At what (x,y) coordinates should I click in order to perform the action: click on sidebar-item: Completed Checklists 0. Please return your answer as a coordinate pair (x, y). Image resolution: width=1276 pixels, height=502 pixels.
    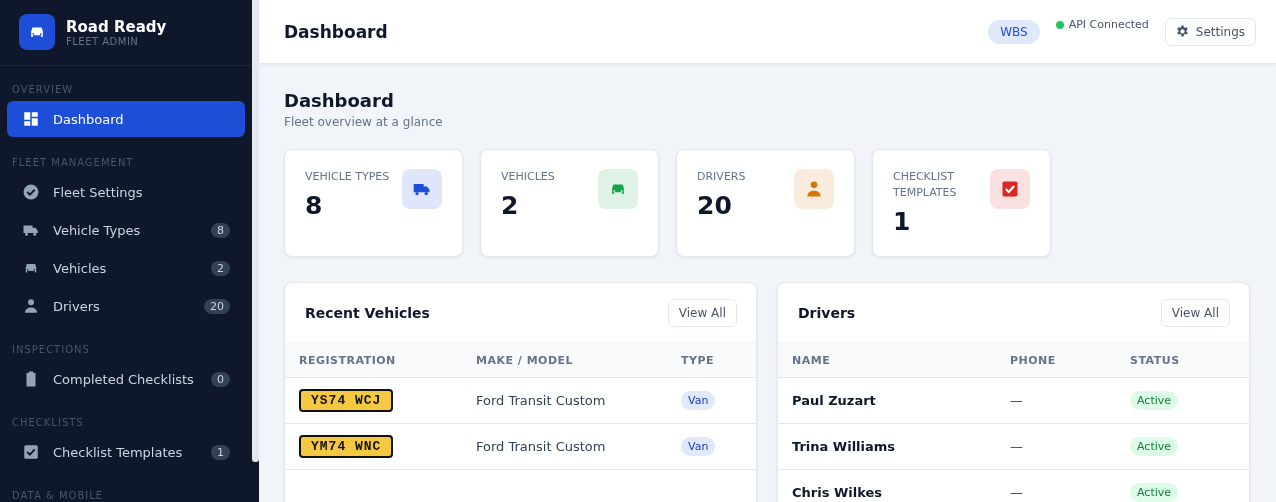
    Looking at the image, I should click on (126, 379).